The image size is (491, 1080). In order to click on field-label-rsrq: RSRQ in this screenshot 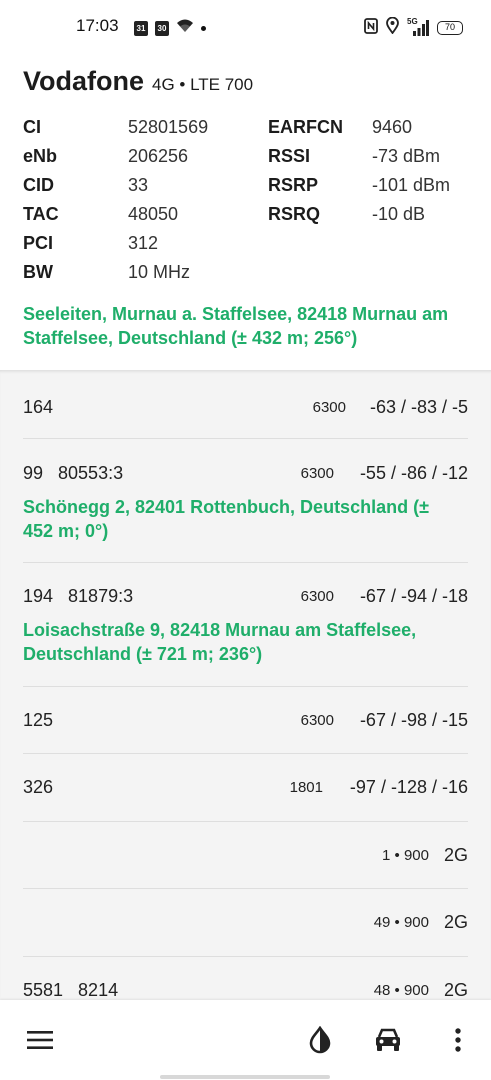, I will do `click(294, 214)`.